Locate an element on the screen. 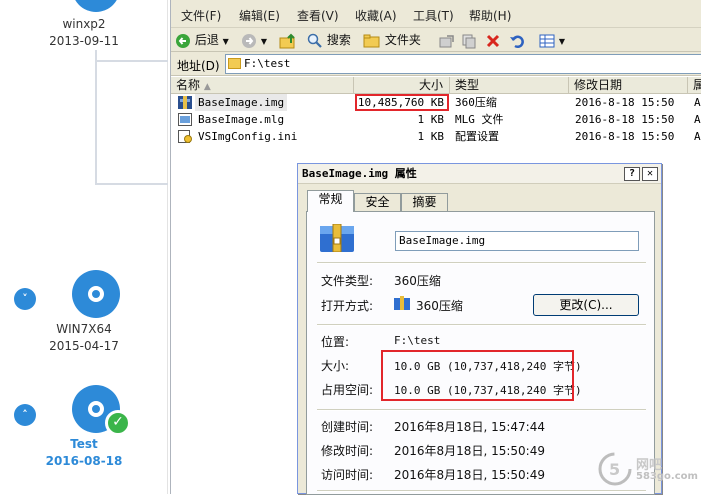 The height and width of the screenshot is (495, 701). menu-view: 查看(V) is located at coordinates (318, 15).